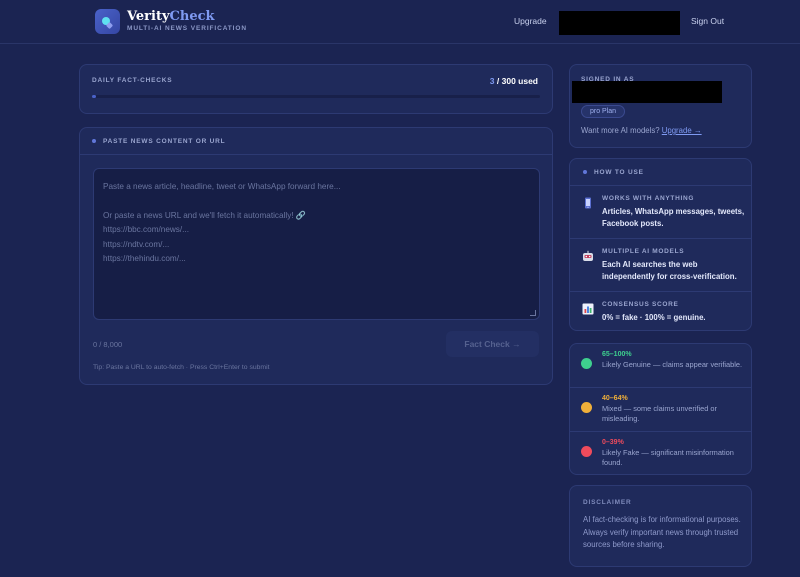  Describe the element at coordinates (707, 21) in the screenshot. I see `sign-out-link: Sign Out` at that location.